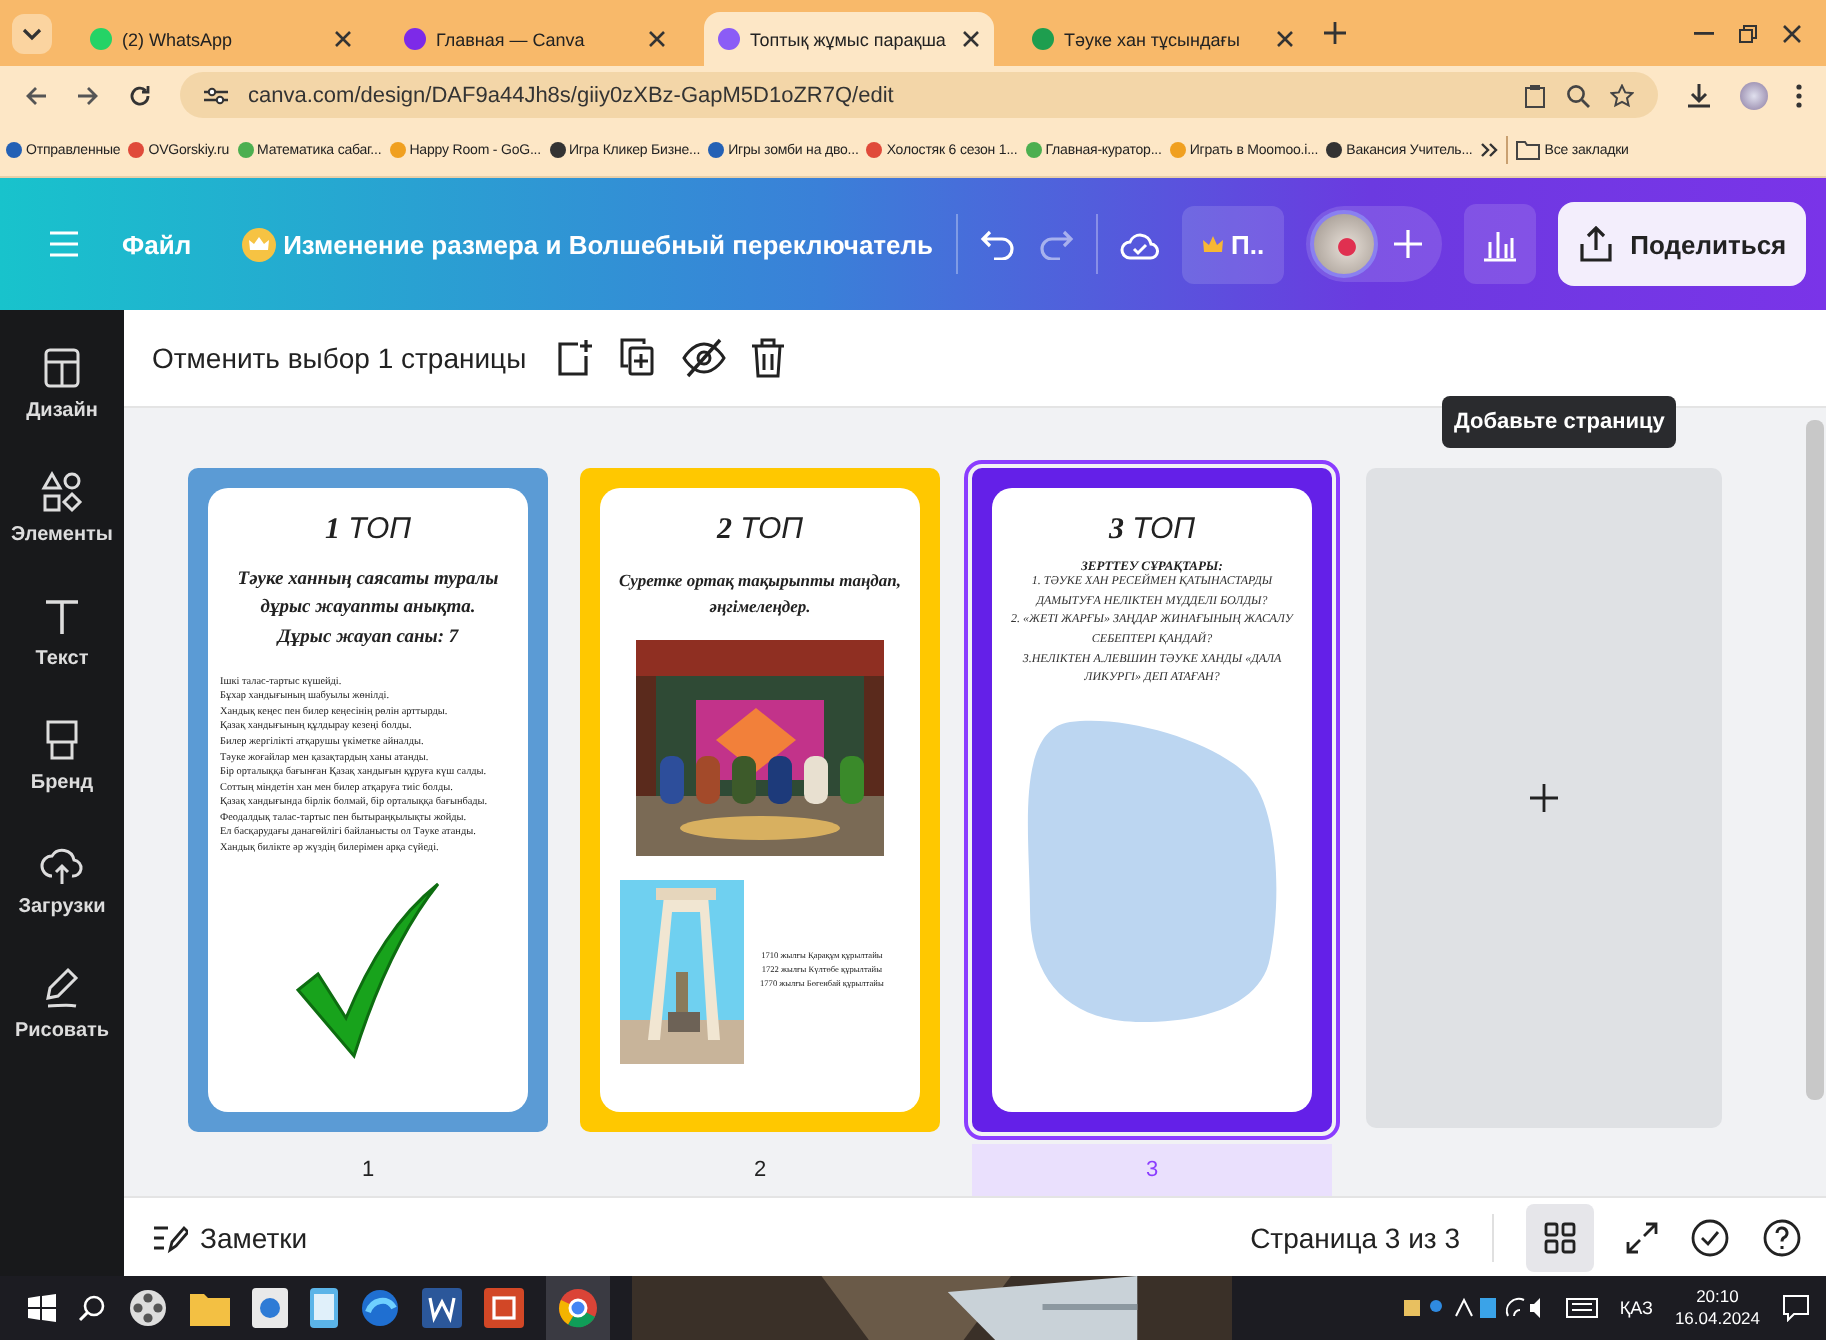 This screenshot has width=1826, height=1340. I want to click on page-counter: Страница 3 из 3, so click(1355, 1237).